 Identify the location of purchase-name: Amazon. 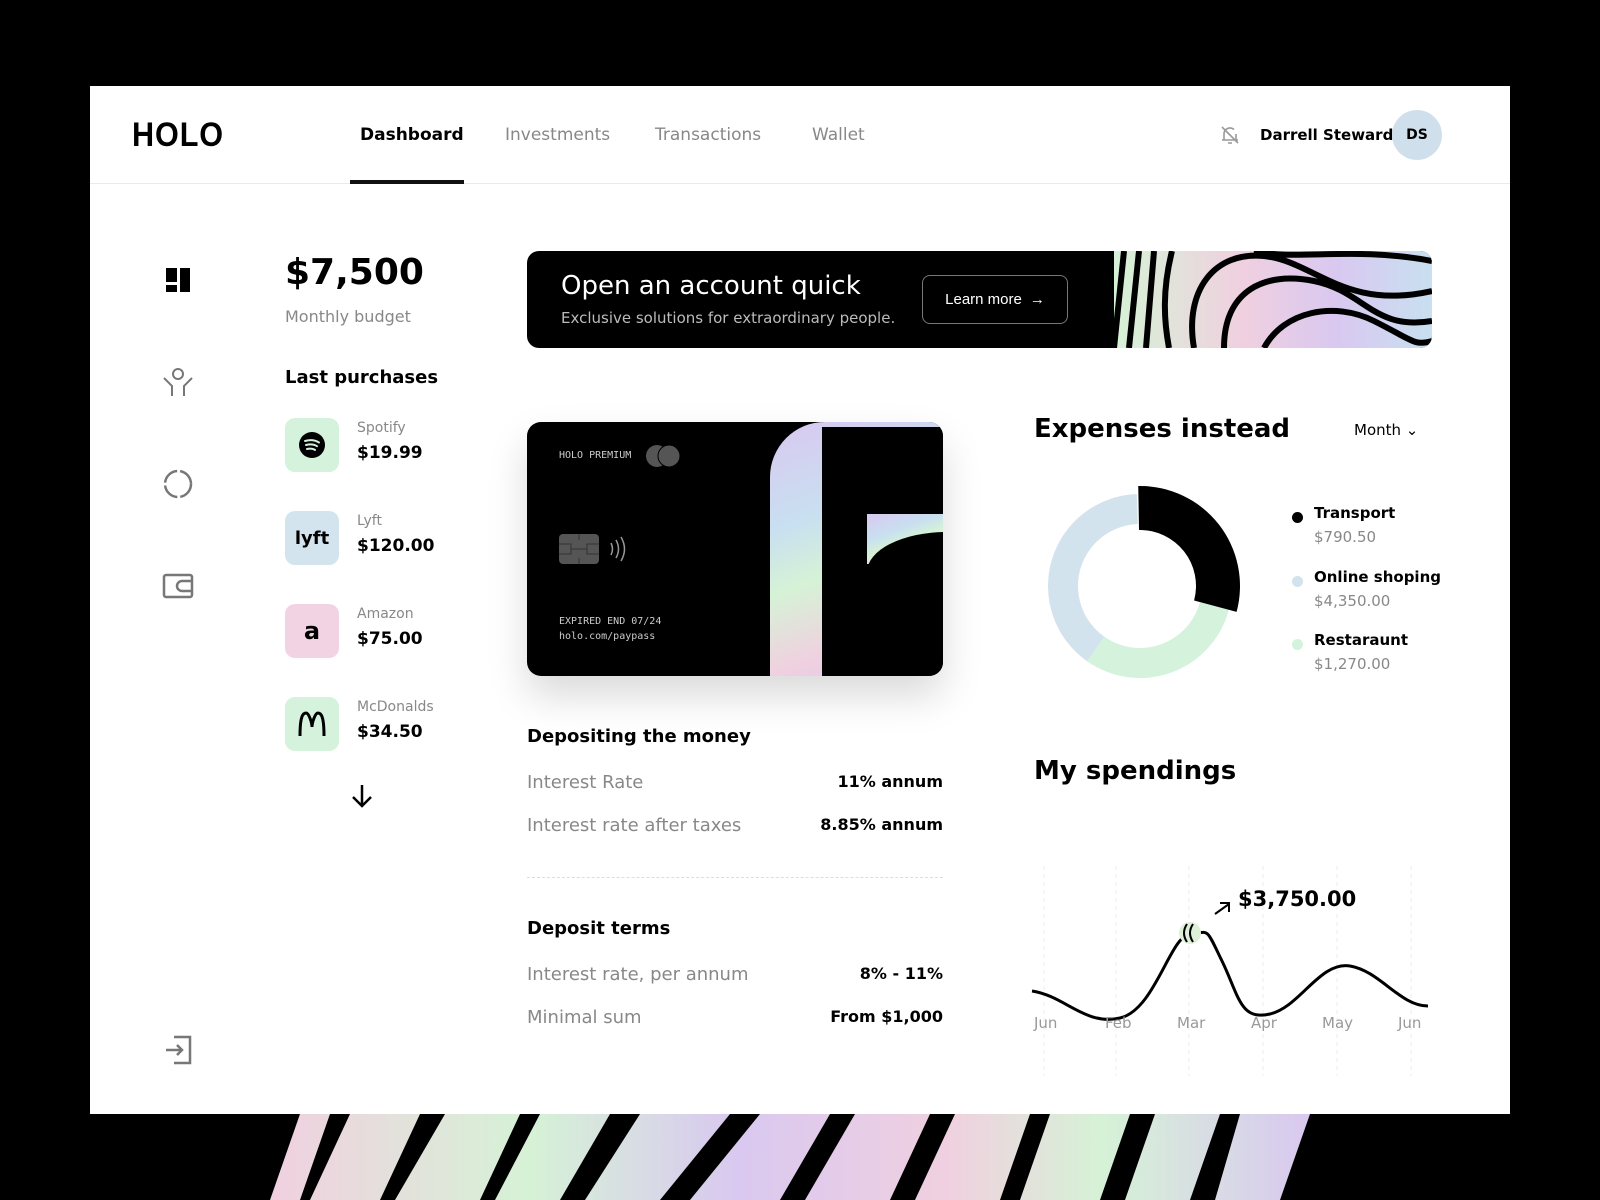
(385, 614).